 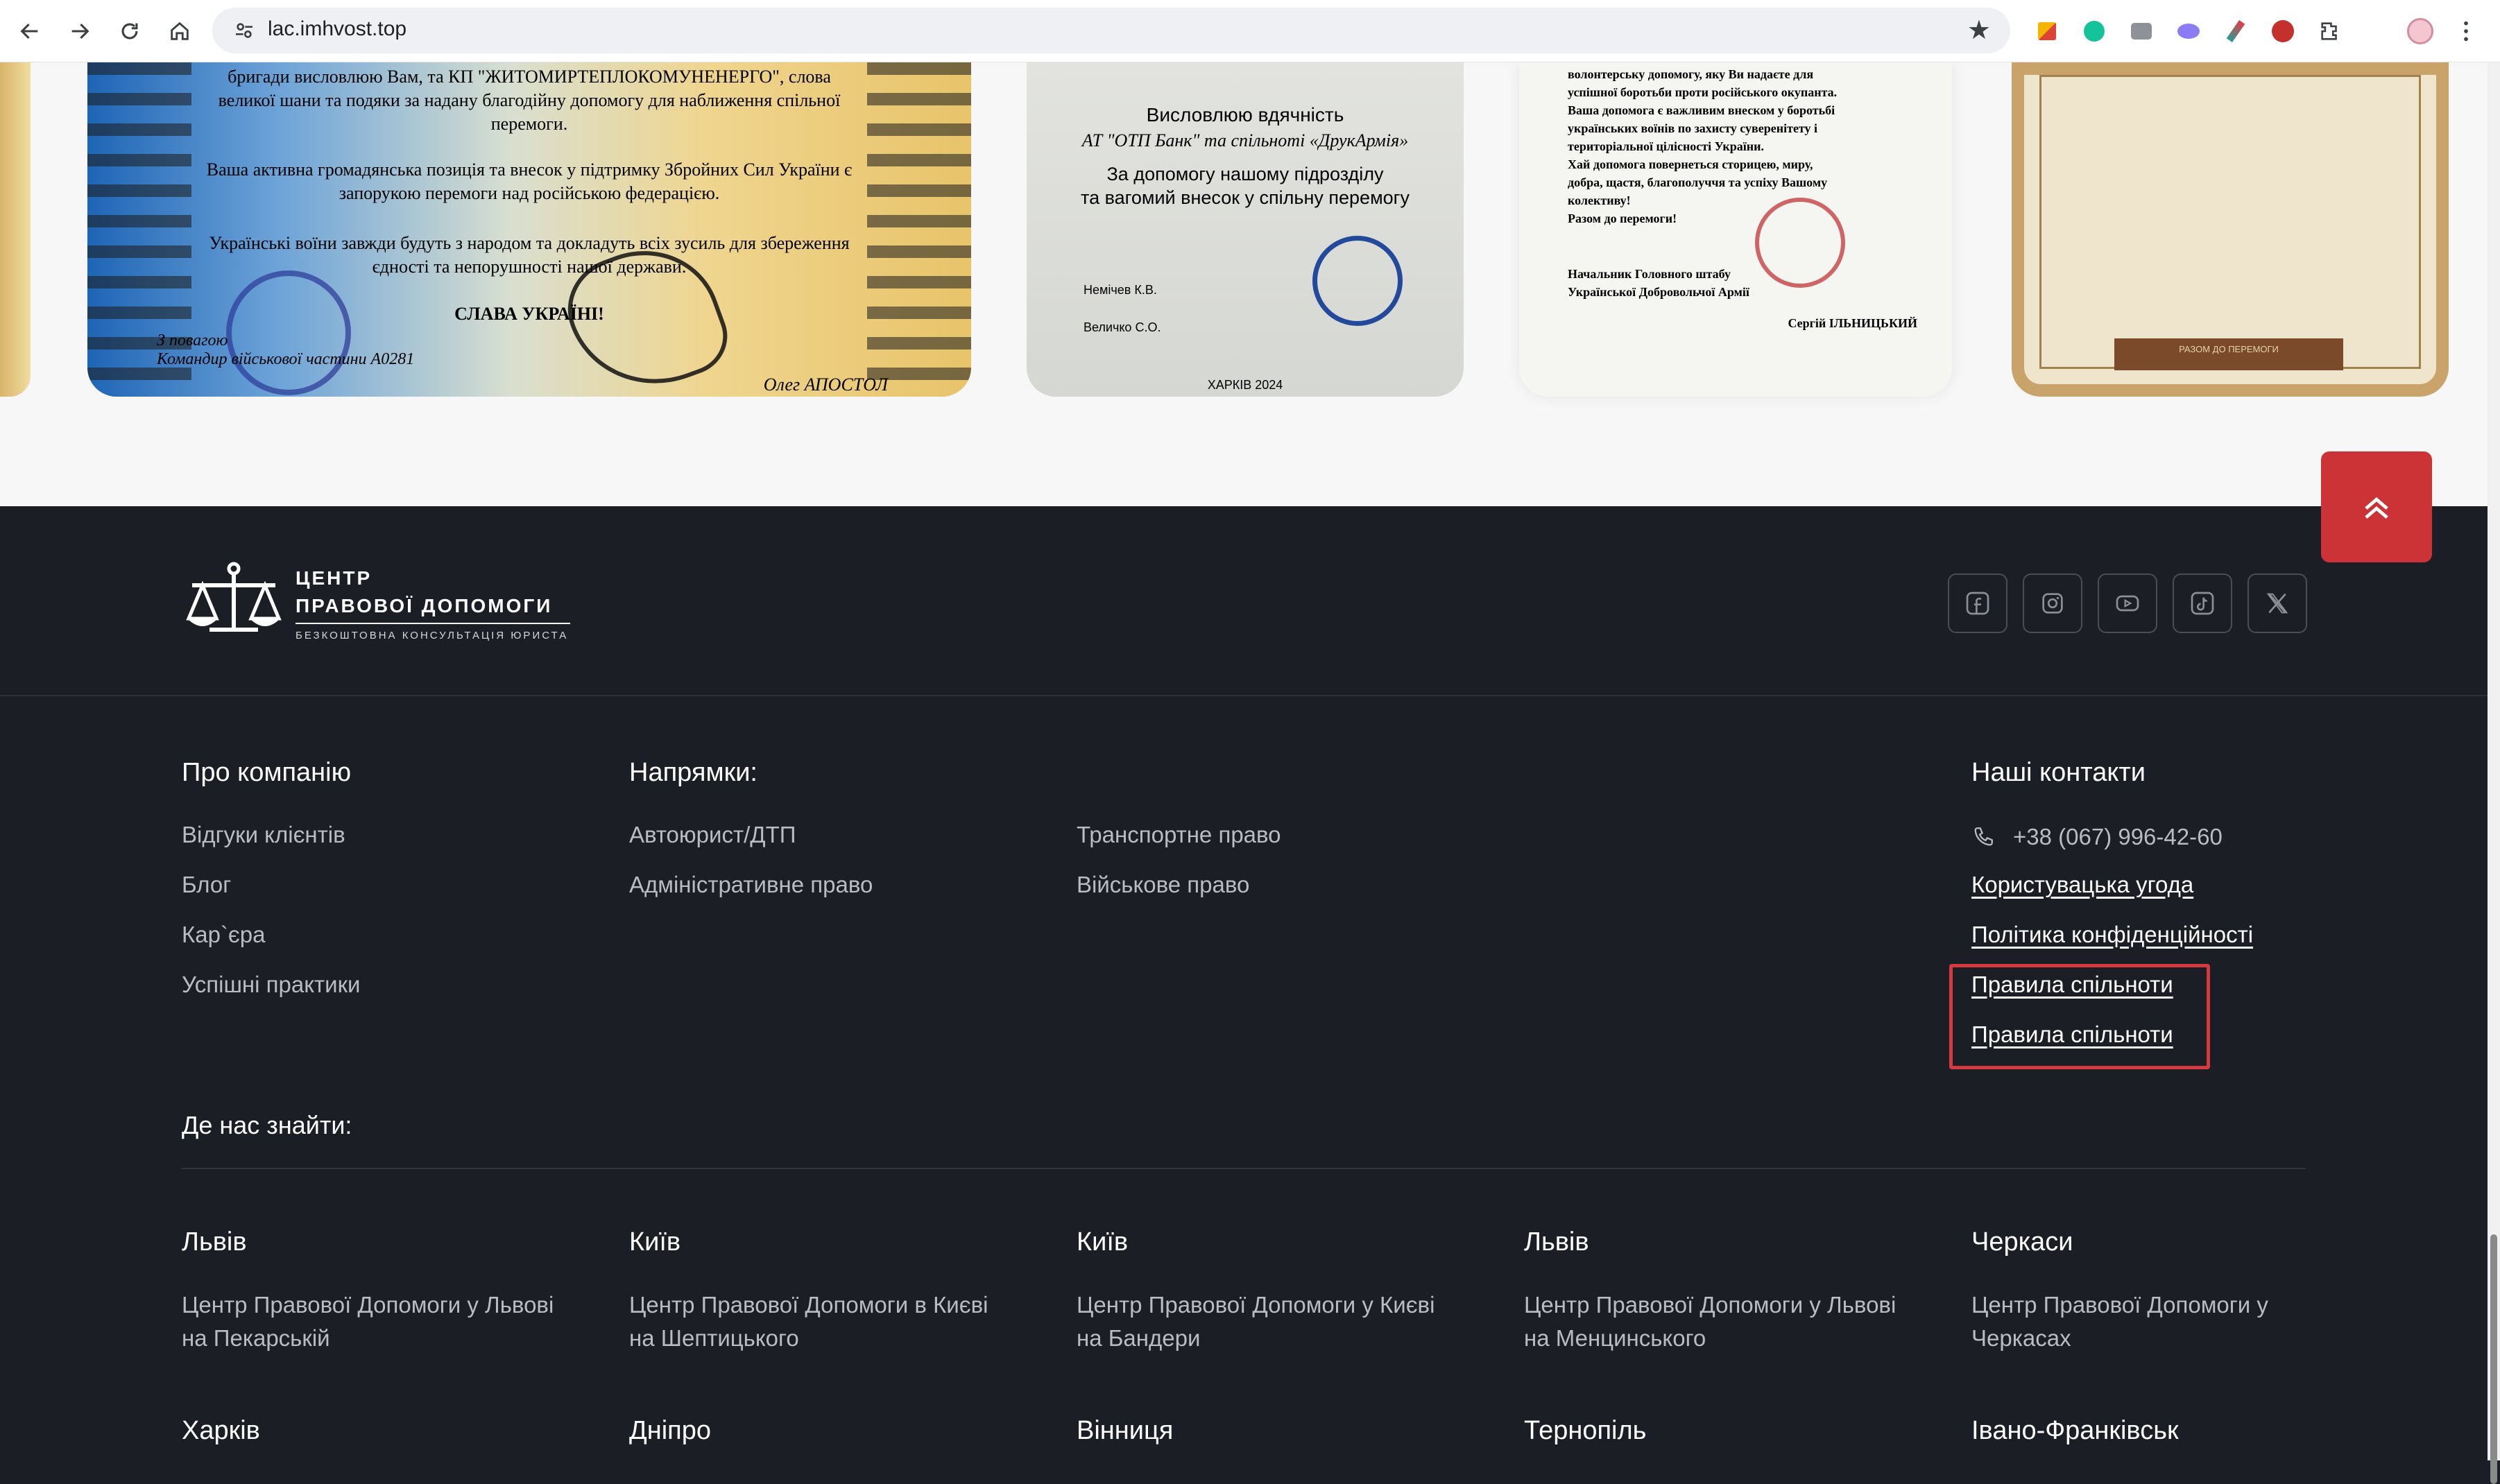 I want to click on certificate-card: РАЗОМ ДО ПЕРЕМОГИ, so click(x=2230, y=229).